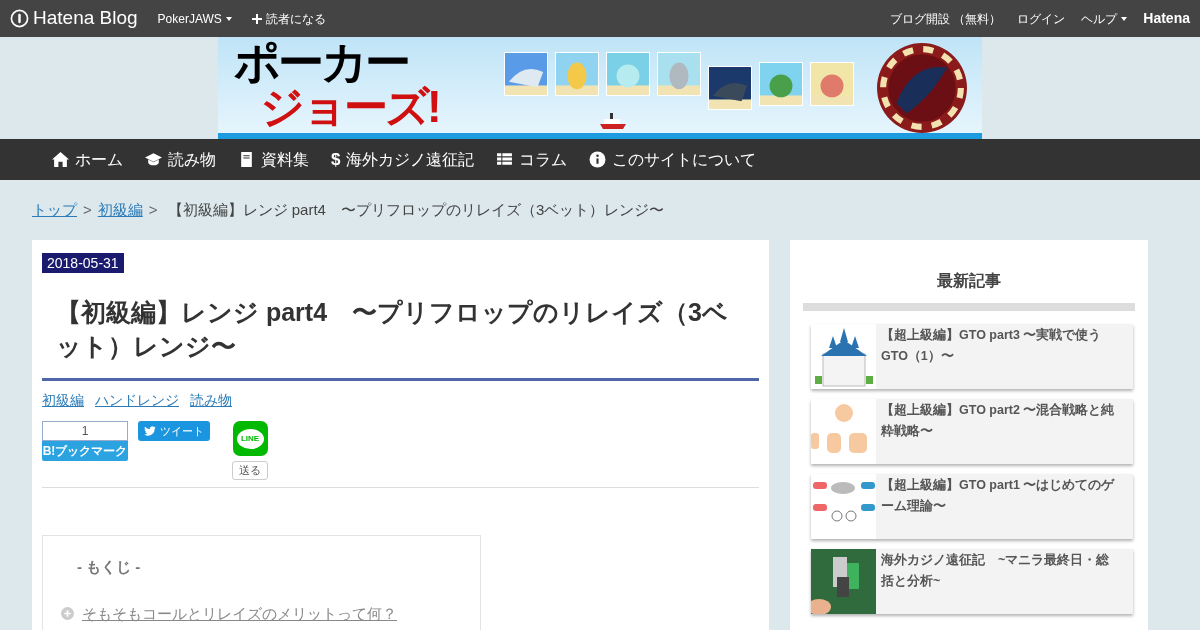 The width and height of the screenshot is (1200, 630). Describe the element at coordinates (211, 400) in the screenshot. I see `category-link: 読み物` at that location.